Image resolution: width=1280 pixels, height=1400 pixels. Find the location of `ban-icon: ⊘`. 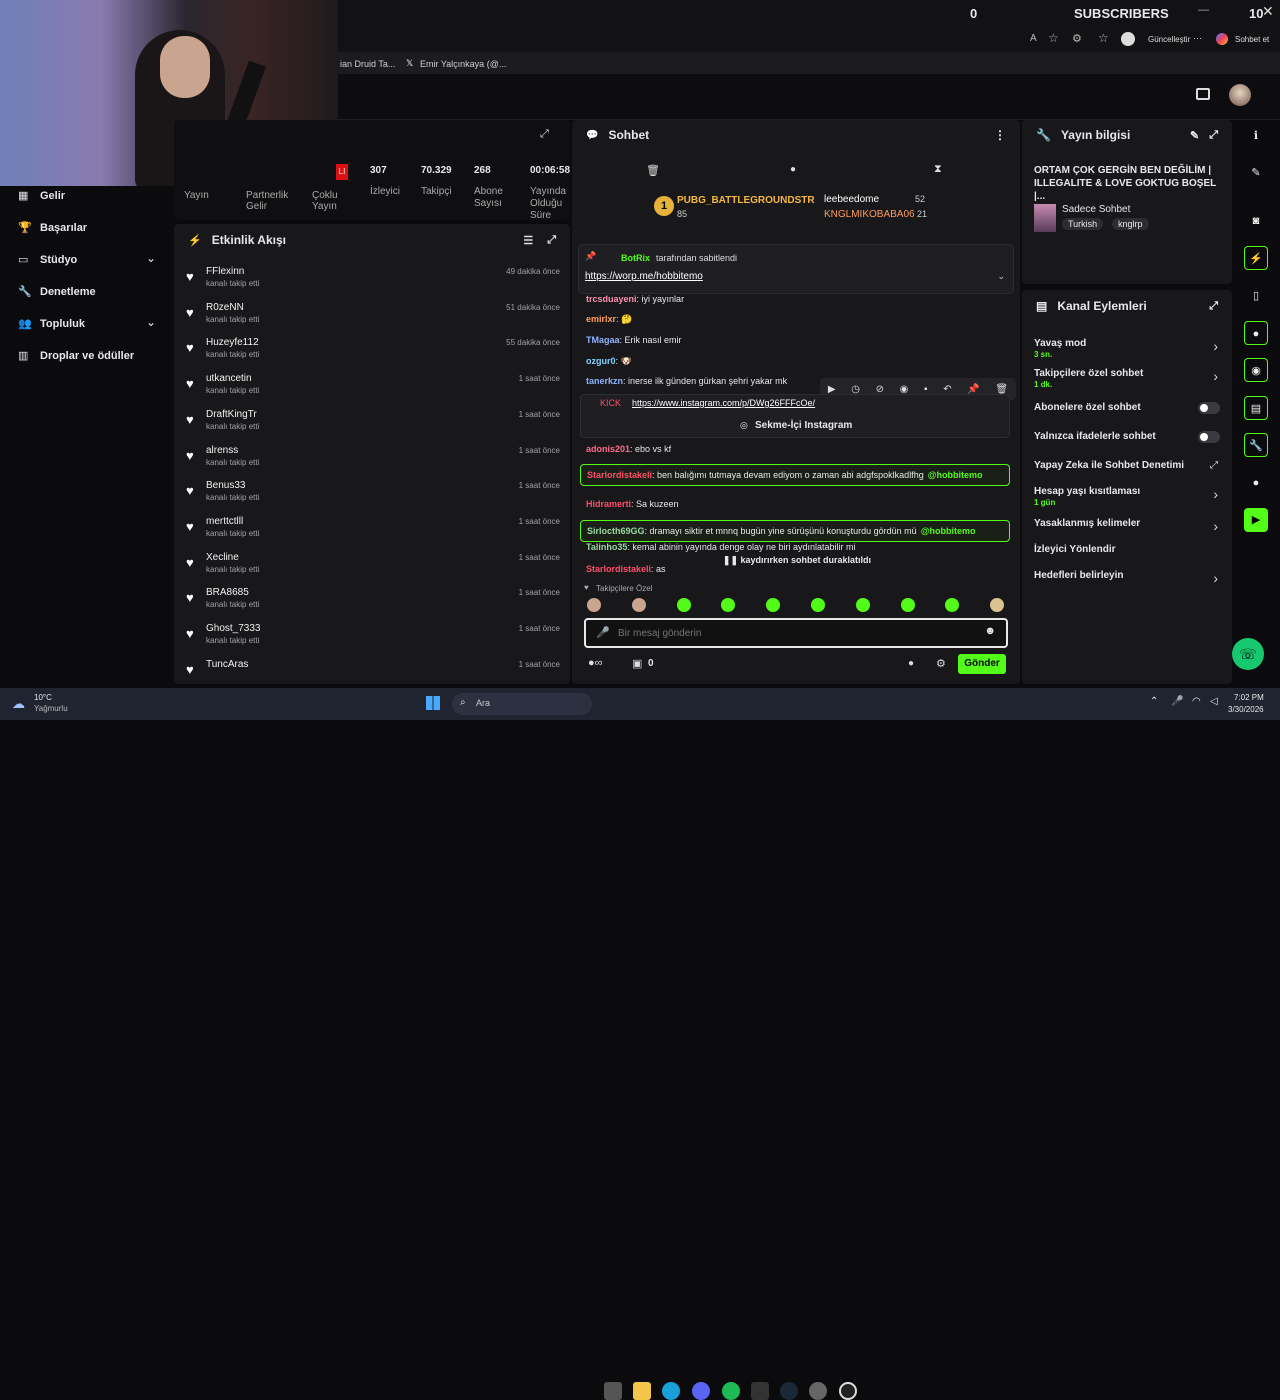

ban-icon: ⊘ is located at coordinates (880, 389).